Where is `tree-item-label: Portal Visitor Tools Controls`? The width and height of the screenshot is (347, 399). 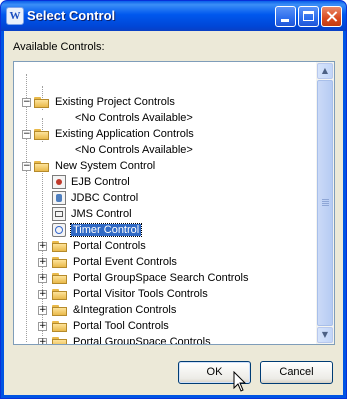
tree-item-label: Portal Visitor Tools Controls is located at coordinates (140, 294).